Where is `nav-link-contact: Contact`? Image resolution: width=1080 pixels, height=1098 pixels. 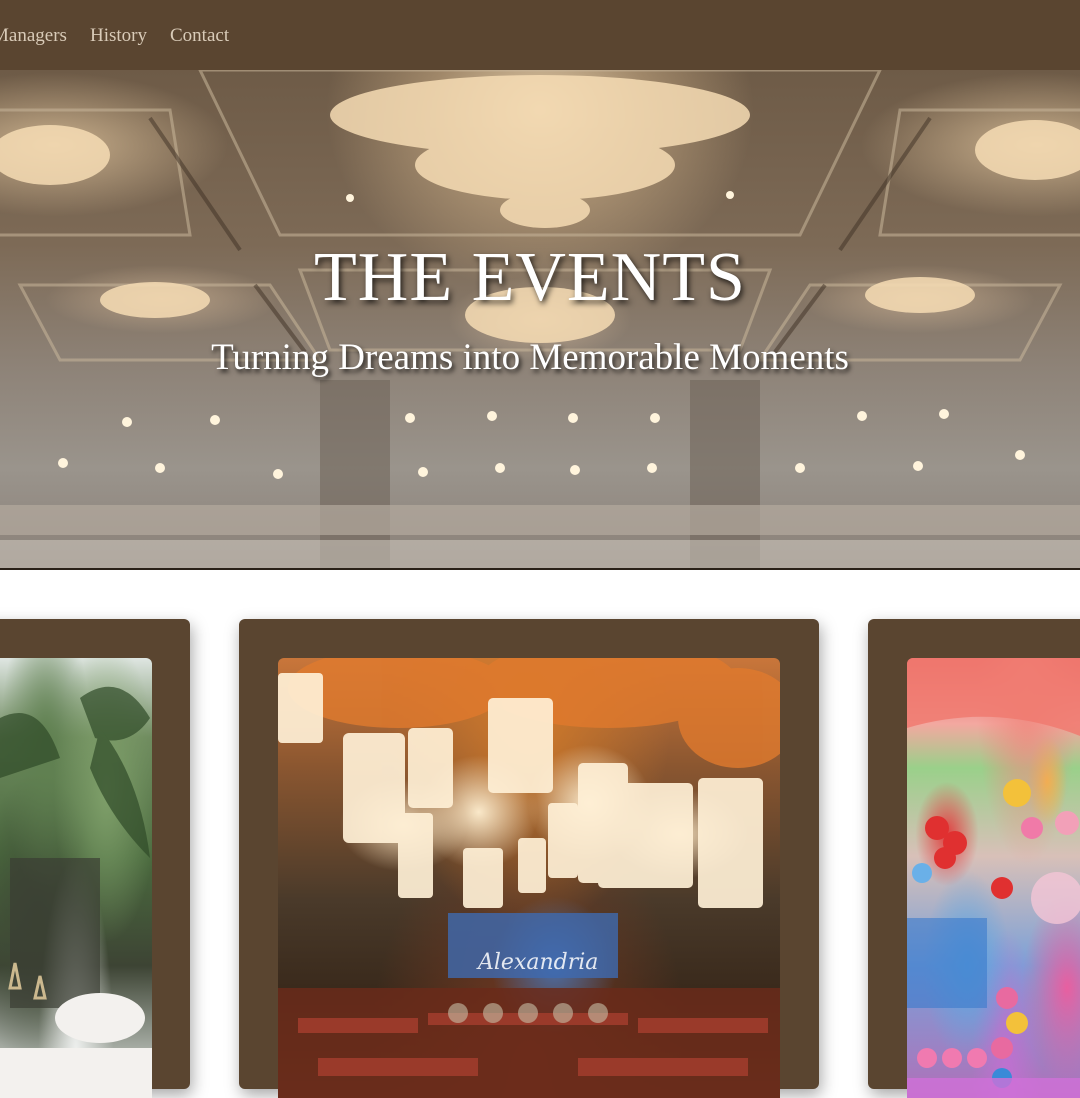
nav-link-contact: Contact is located at coordinates (199, 36).